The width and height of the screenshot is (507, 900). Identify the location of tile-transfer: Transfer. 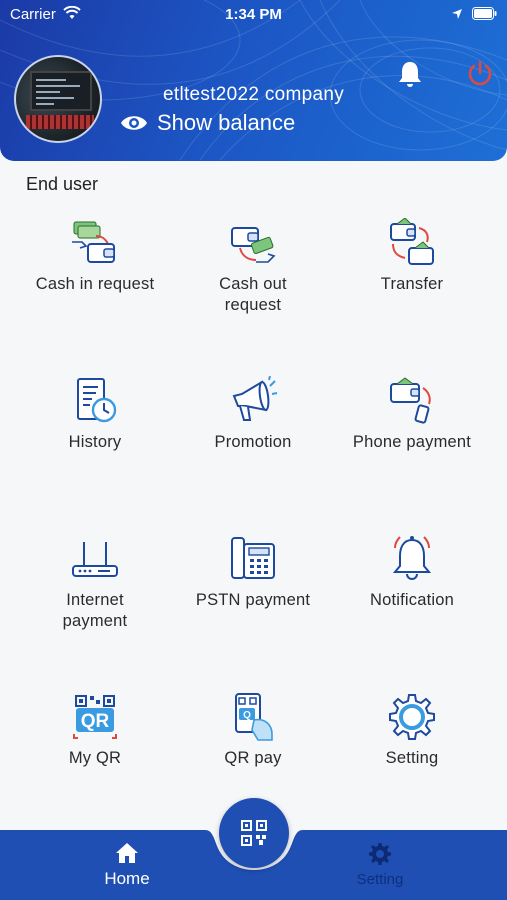
(412, 283).